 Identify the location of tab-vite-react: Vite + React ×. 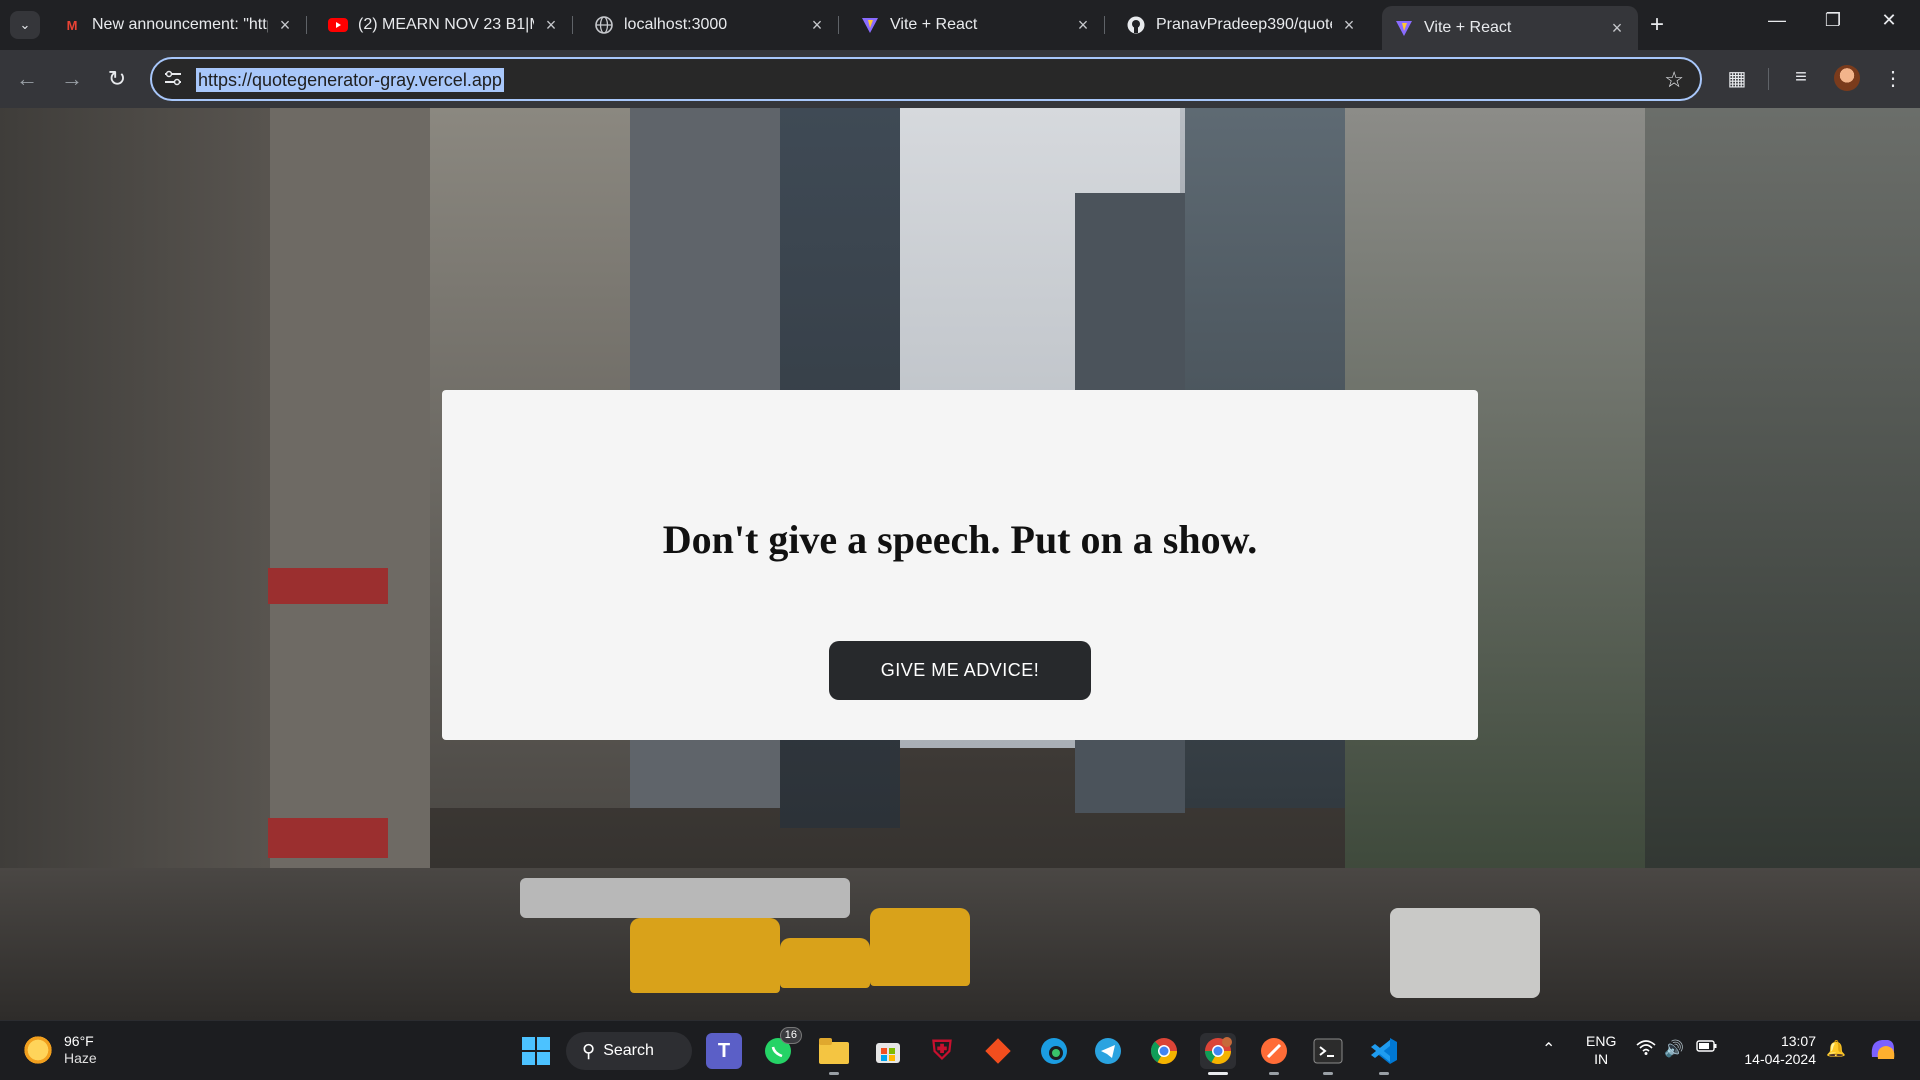
(976, 25).